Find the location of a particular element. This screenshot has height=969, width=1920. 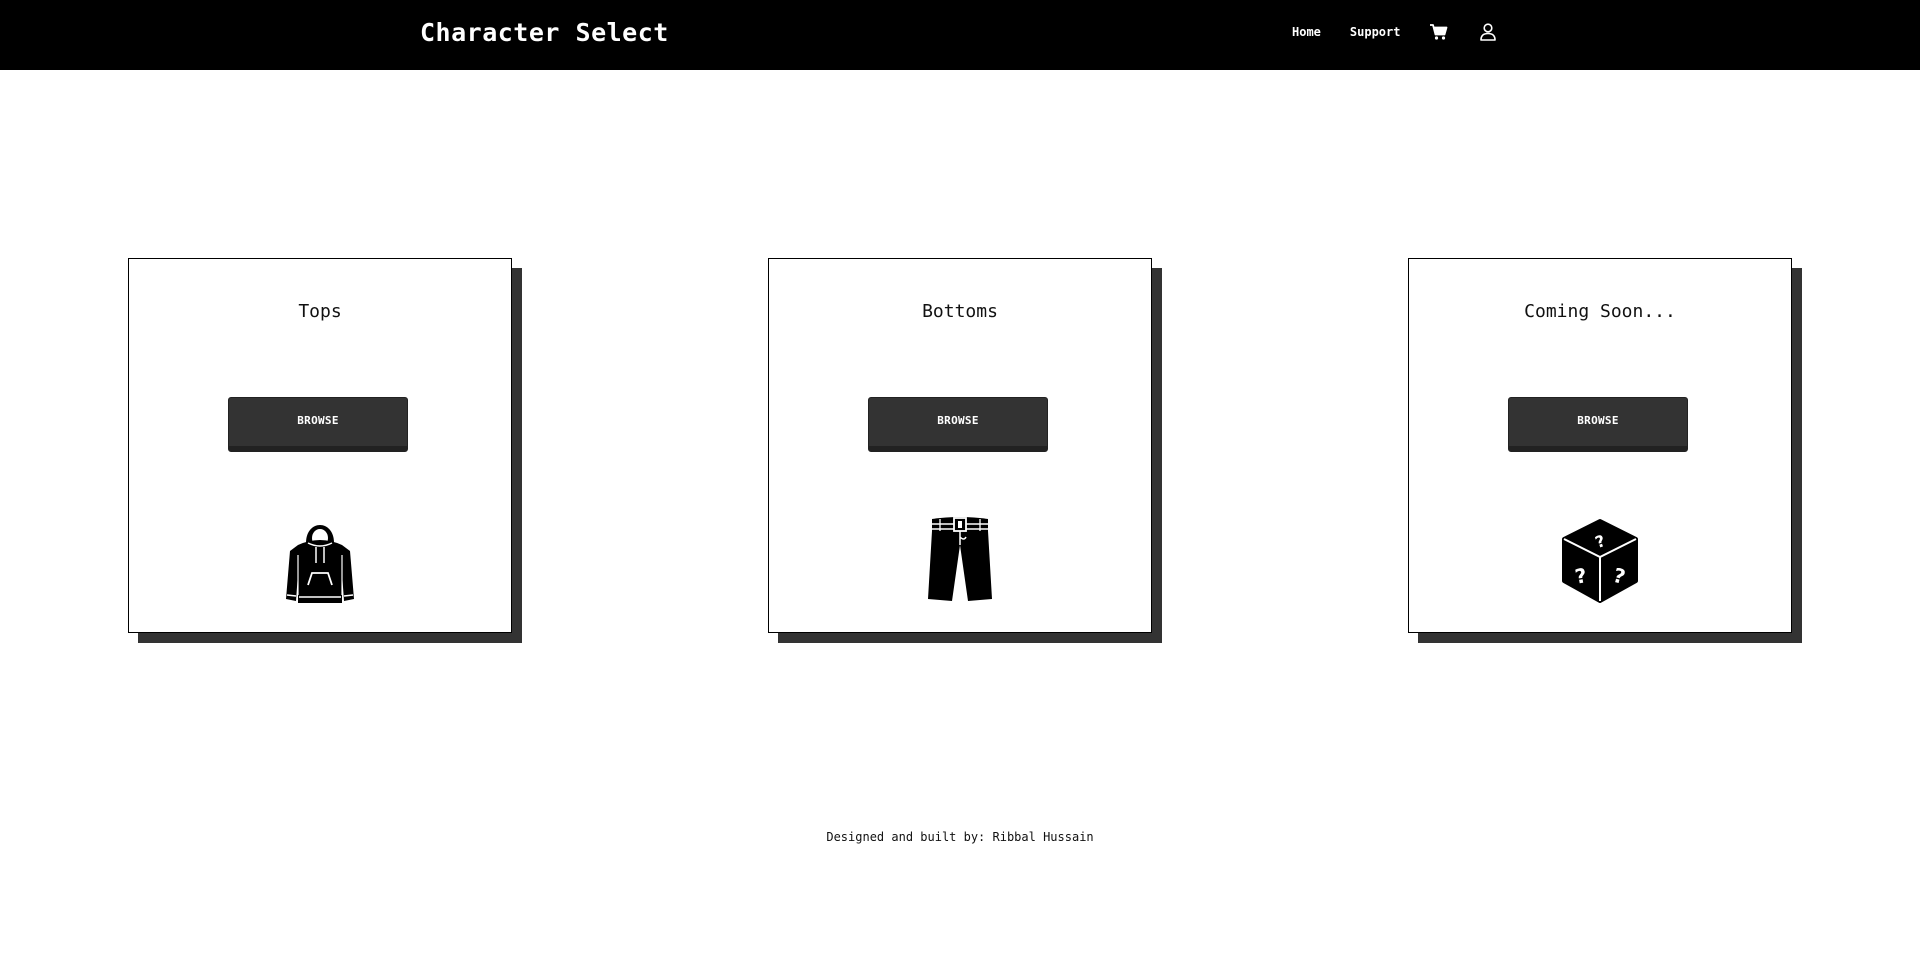

mystery-box-icon: ? ? ? is located at coordinates (1600, 557).